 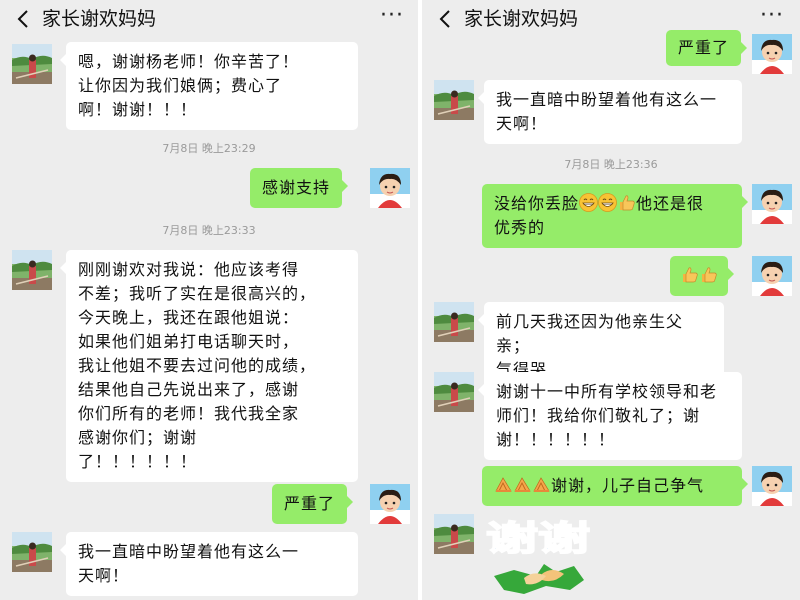 I want to click on message-bubble-outgoing, so click(x=702, y=276).